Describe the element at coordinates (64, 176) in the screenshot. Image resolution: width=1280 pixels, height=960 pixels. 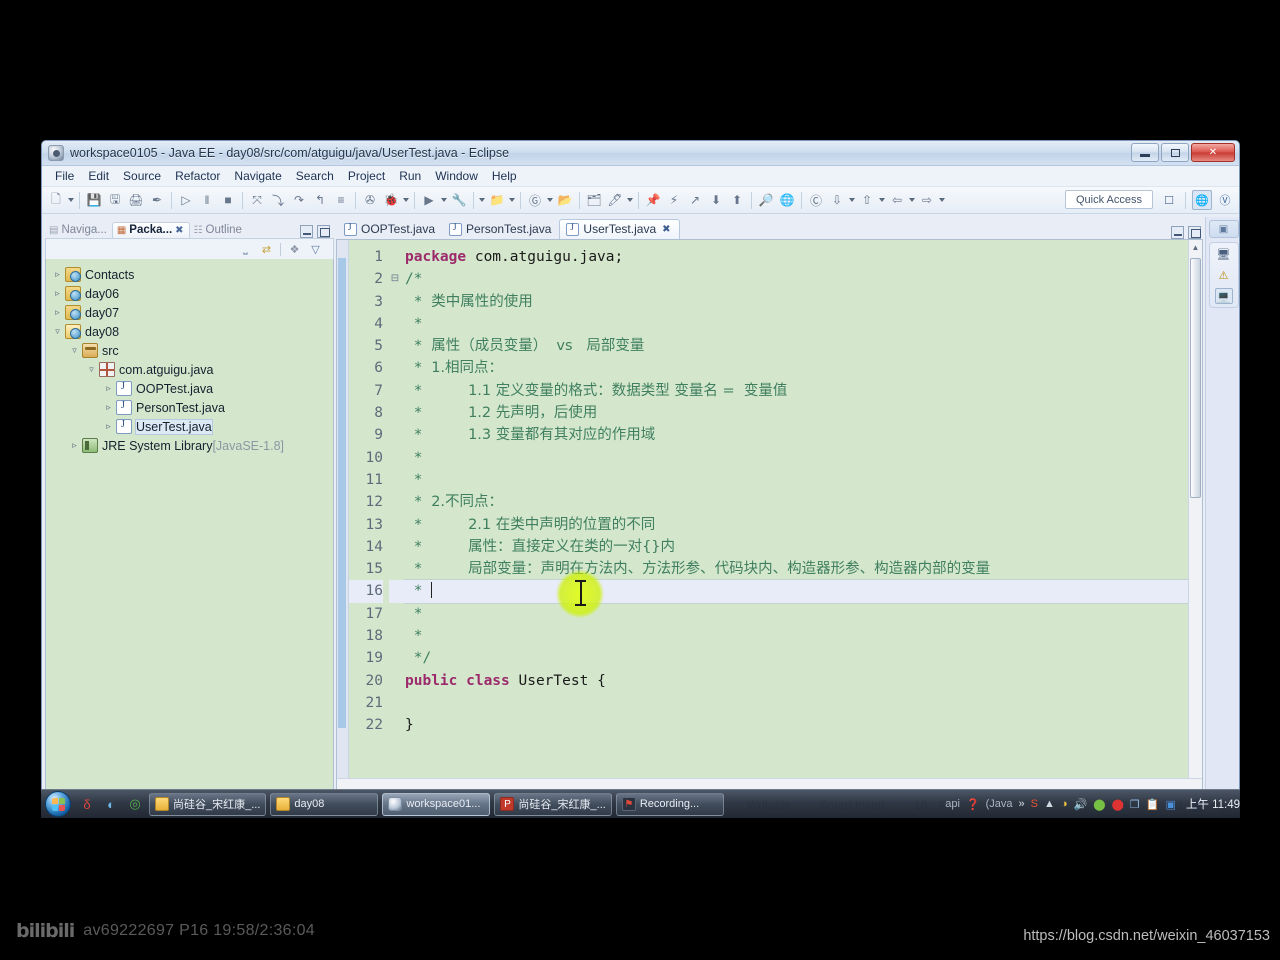
I see `menu-item-file: File` at that location.